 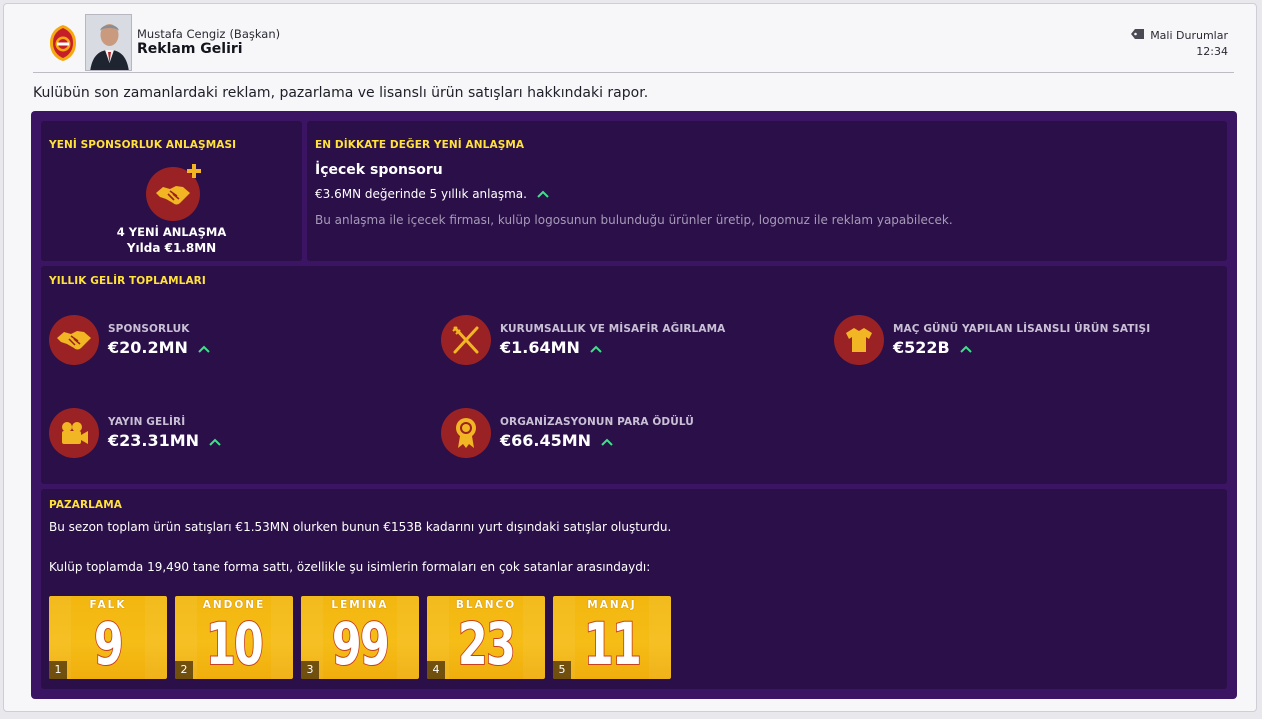 I want to click on shirt-number: 23, so click(x=487, y=644).